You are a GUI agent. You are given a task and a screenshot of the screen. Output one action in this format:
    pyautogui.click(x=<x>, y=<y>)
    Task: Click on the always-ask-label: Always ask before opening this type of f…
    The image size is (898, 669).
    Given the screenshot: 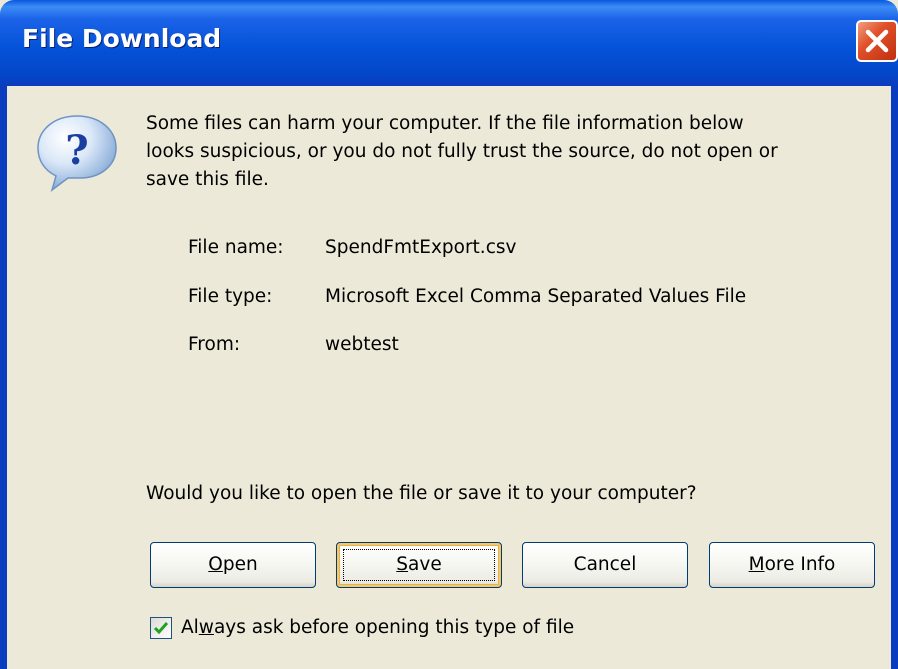 What is the action you would take?
    pyautogui.click(x=377, y=627)
    